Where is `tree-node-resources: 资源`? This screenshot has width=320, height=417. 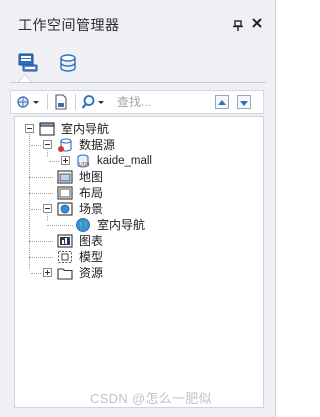
tree-node-resources: 资源 is located at coordinates (131, 273).